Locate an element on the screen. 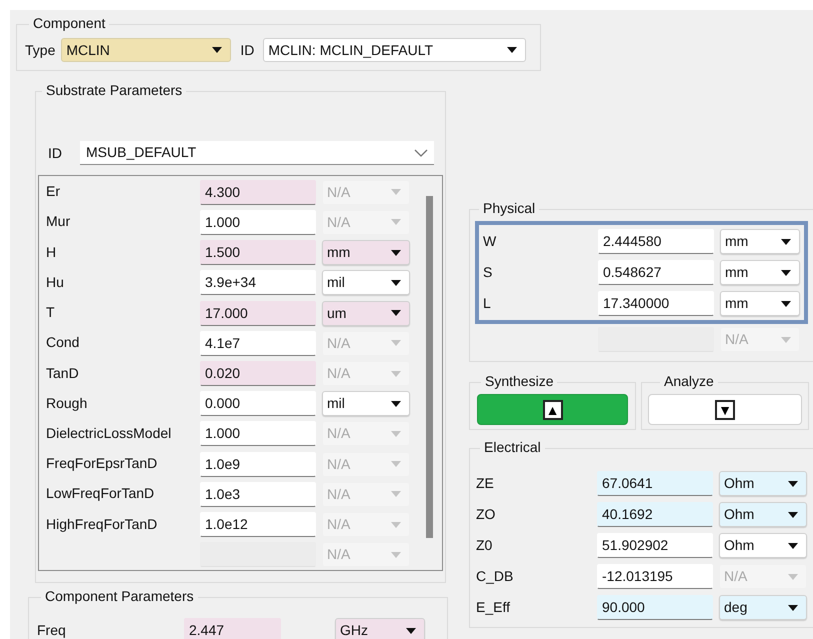 Image resolution: width=813 pixels, height=639 pixels. group-title: Analyze is located at coordinates (689, 381).